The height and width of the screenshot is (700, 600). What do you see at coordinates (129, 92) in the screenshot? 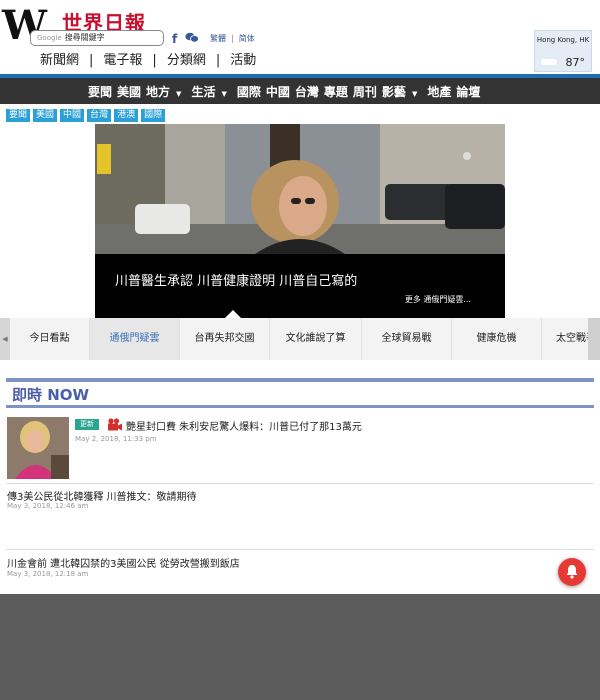
I see `mainnav-usa: 美國` at bounding box center [129, 92].